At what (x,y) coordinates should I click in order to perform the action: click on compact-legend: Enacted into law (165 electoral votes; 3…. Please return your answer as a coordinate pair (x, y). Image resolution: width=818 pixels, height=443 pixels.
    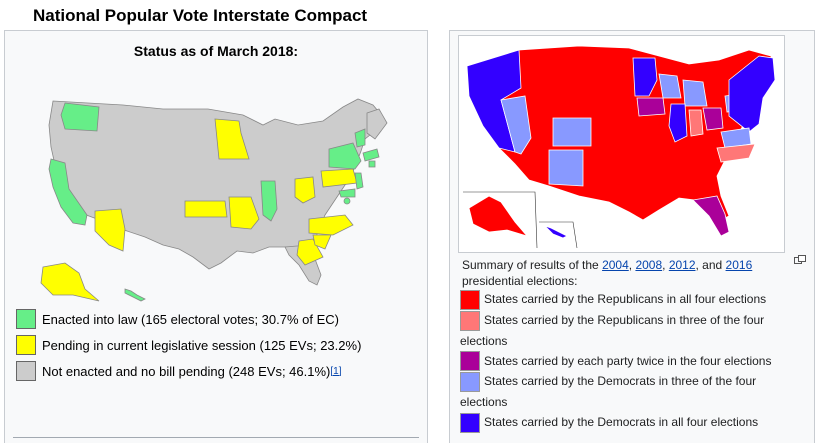
    Looking at the image, I should click on (188, 345).